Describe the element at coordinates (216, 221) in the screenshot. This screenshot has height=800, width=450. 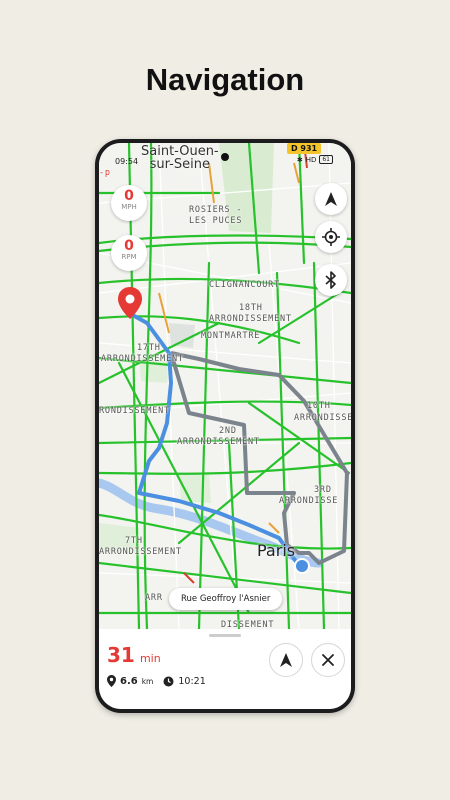
I see `map-label: LES PUCES` at that location.